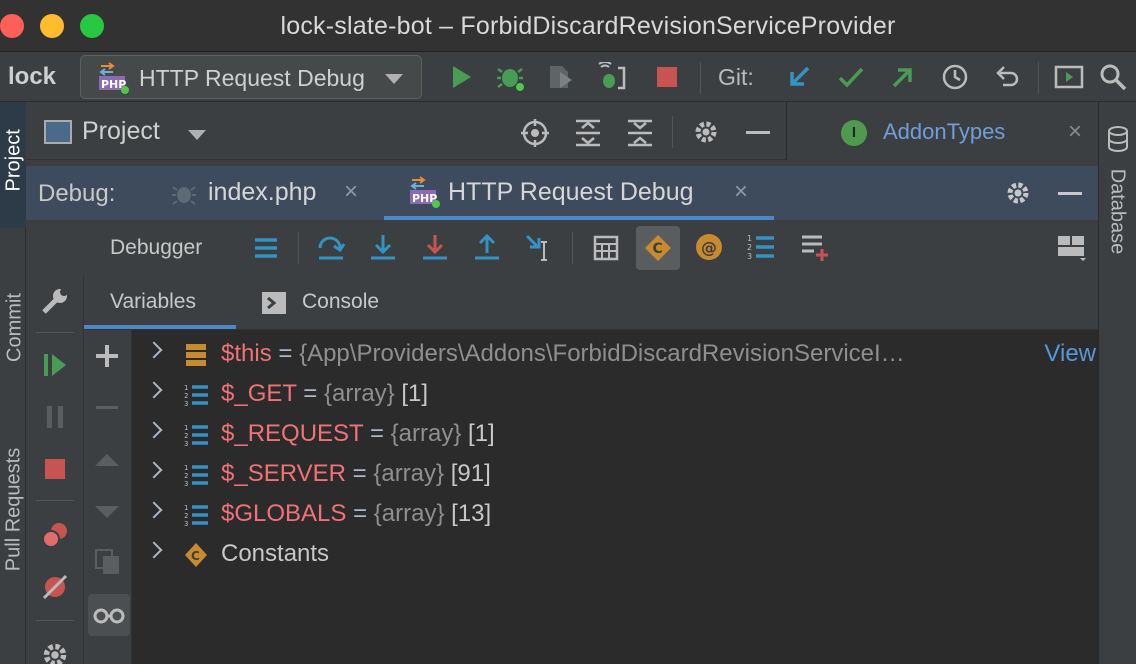 The image size is (1136, 664). What do you see at coordinates (561, 77) in the screenshot?
I see `run-with-coverage-icon` at bounding box center [561, 77].